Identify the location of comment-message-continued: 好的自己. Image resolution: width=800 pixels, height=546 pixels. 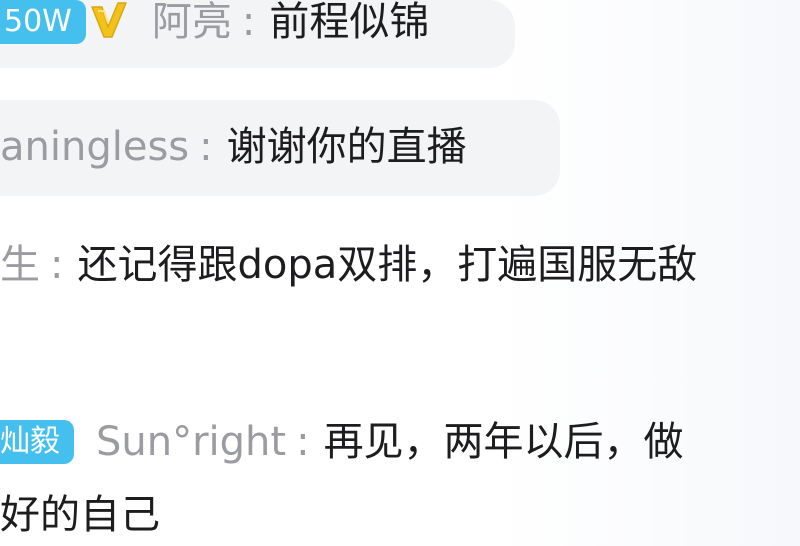
(80, 515).